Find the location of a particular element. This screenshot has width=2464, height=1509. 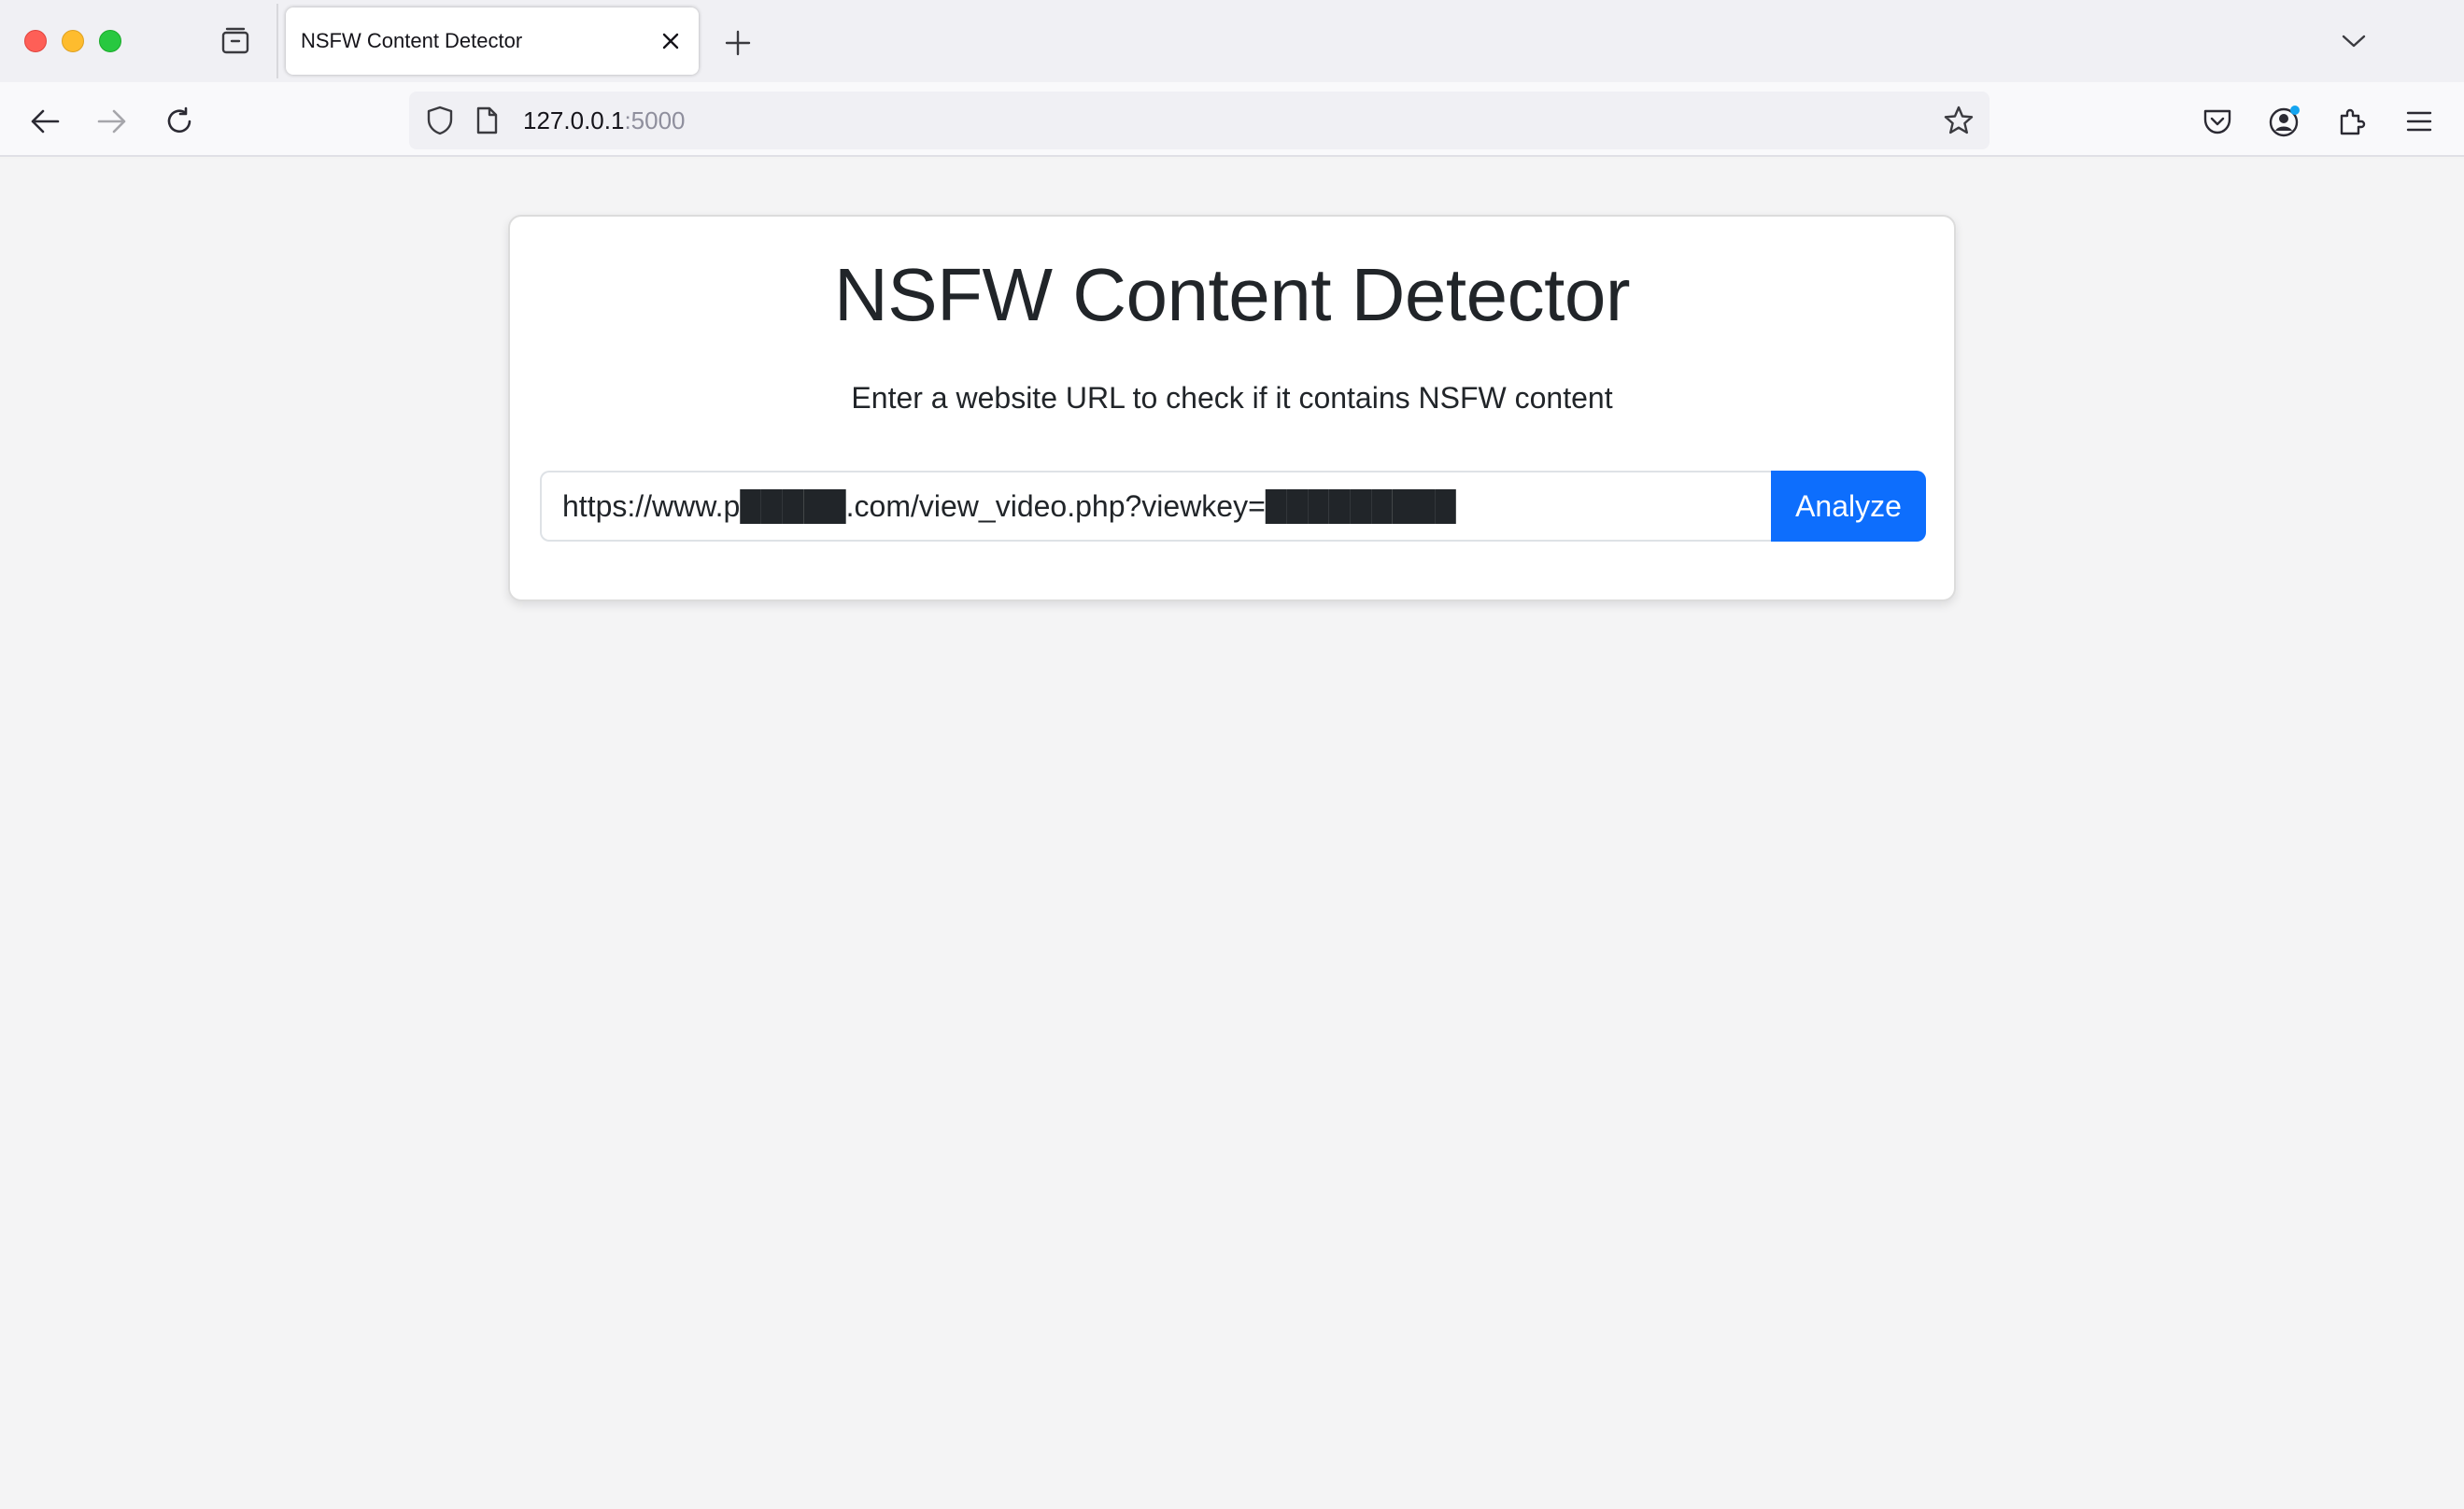

chevron-down-icon is located at coordinates (2353, 41).